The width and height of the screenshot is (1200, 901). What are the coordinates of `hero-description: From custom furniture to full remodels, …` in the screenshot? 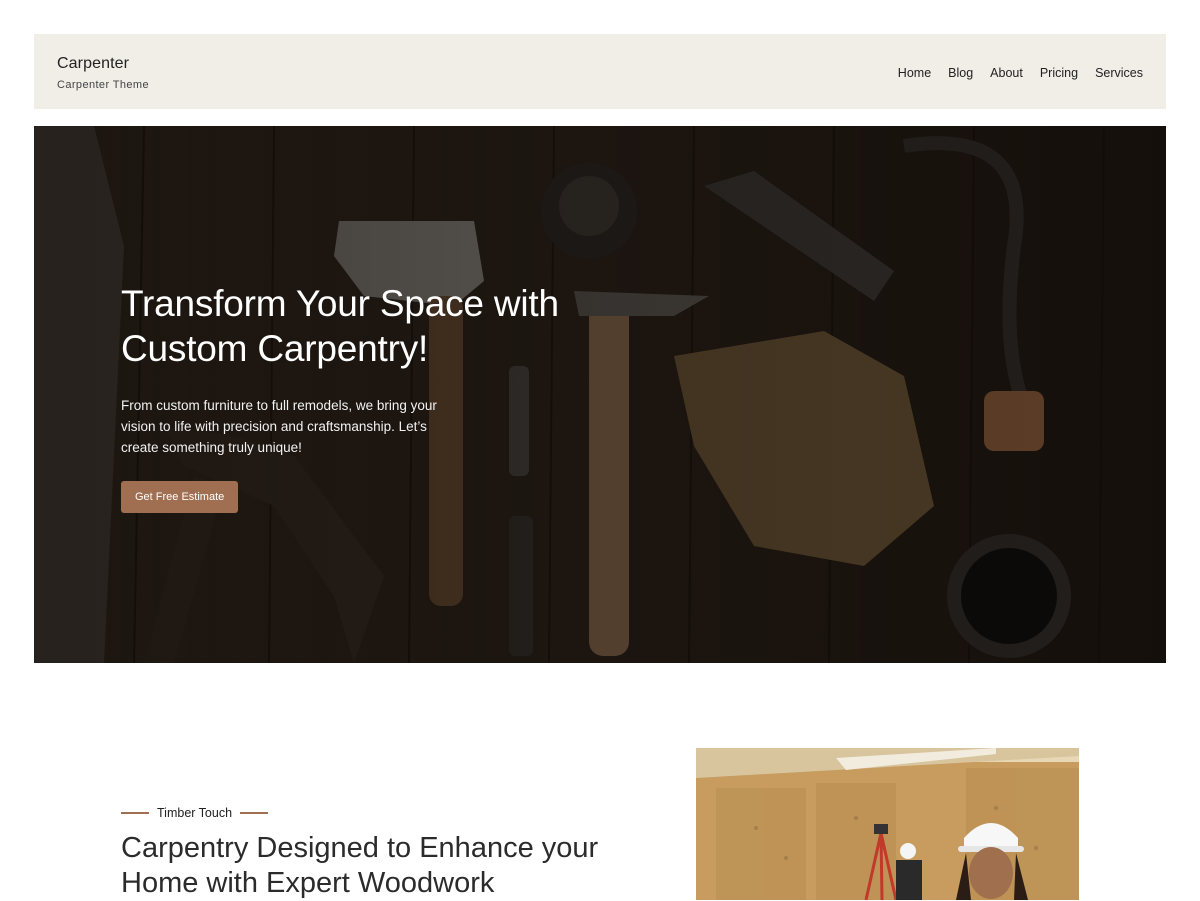 It's located at (279, 426).